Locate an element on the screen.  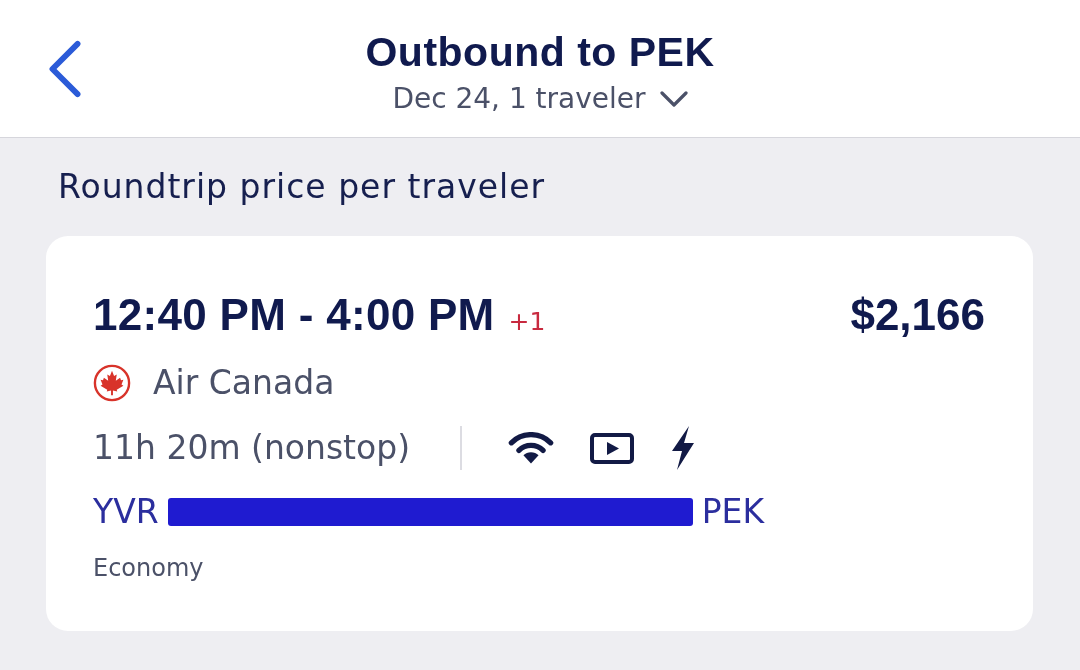
play-screen-icon is located at coordinates (612, 448).